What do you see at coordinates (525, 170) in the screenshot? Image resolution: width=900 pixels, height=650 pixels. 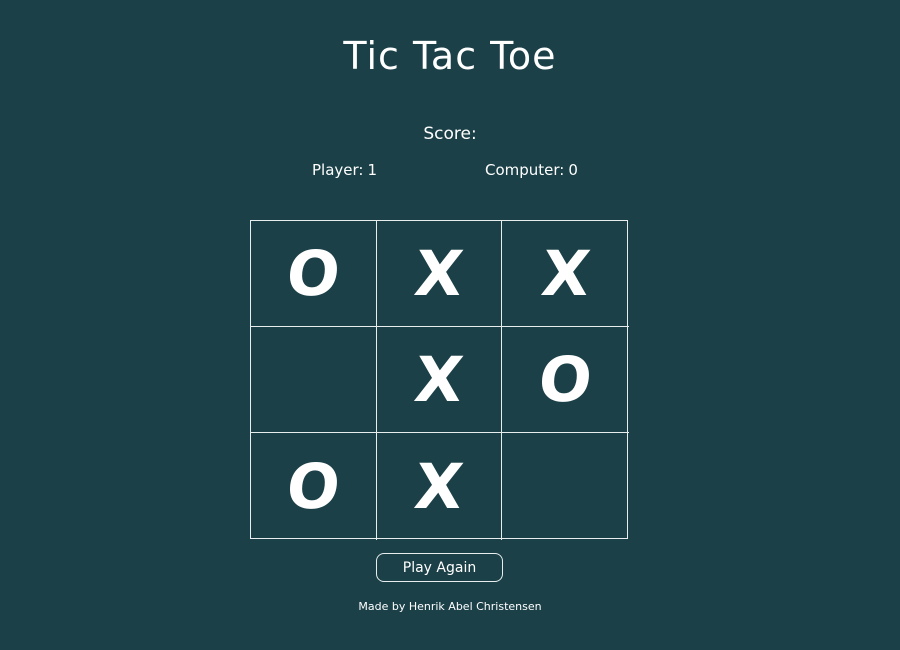 I see `computer-score-label: Computer:` at bounding box center [525, 170].